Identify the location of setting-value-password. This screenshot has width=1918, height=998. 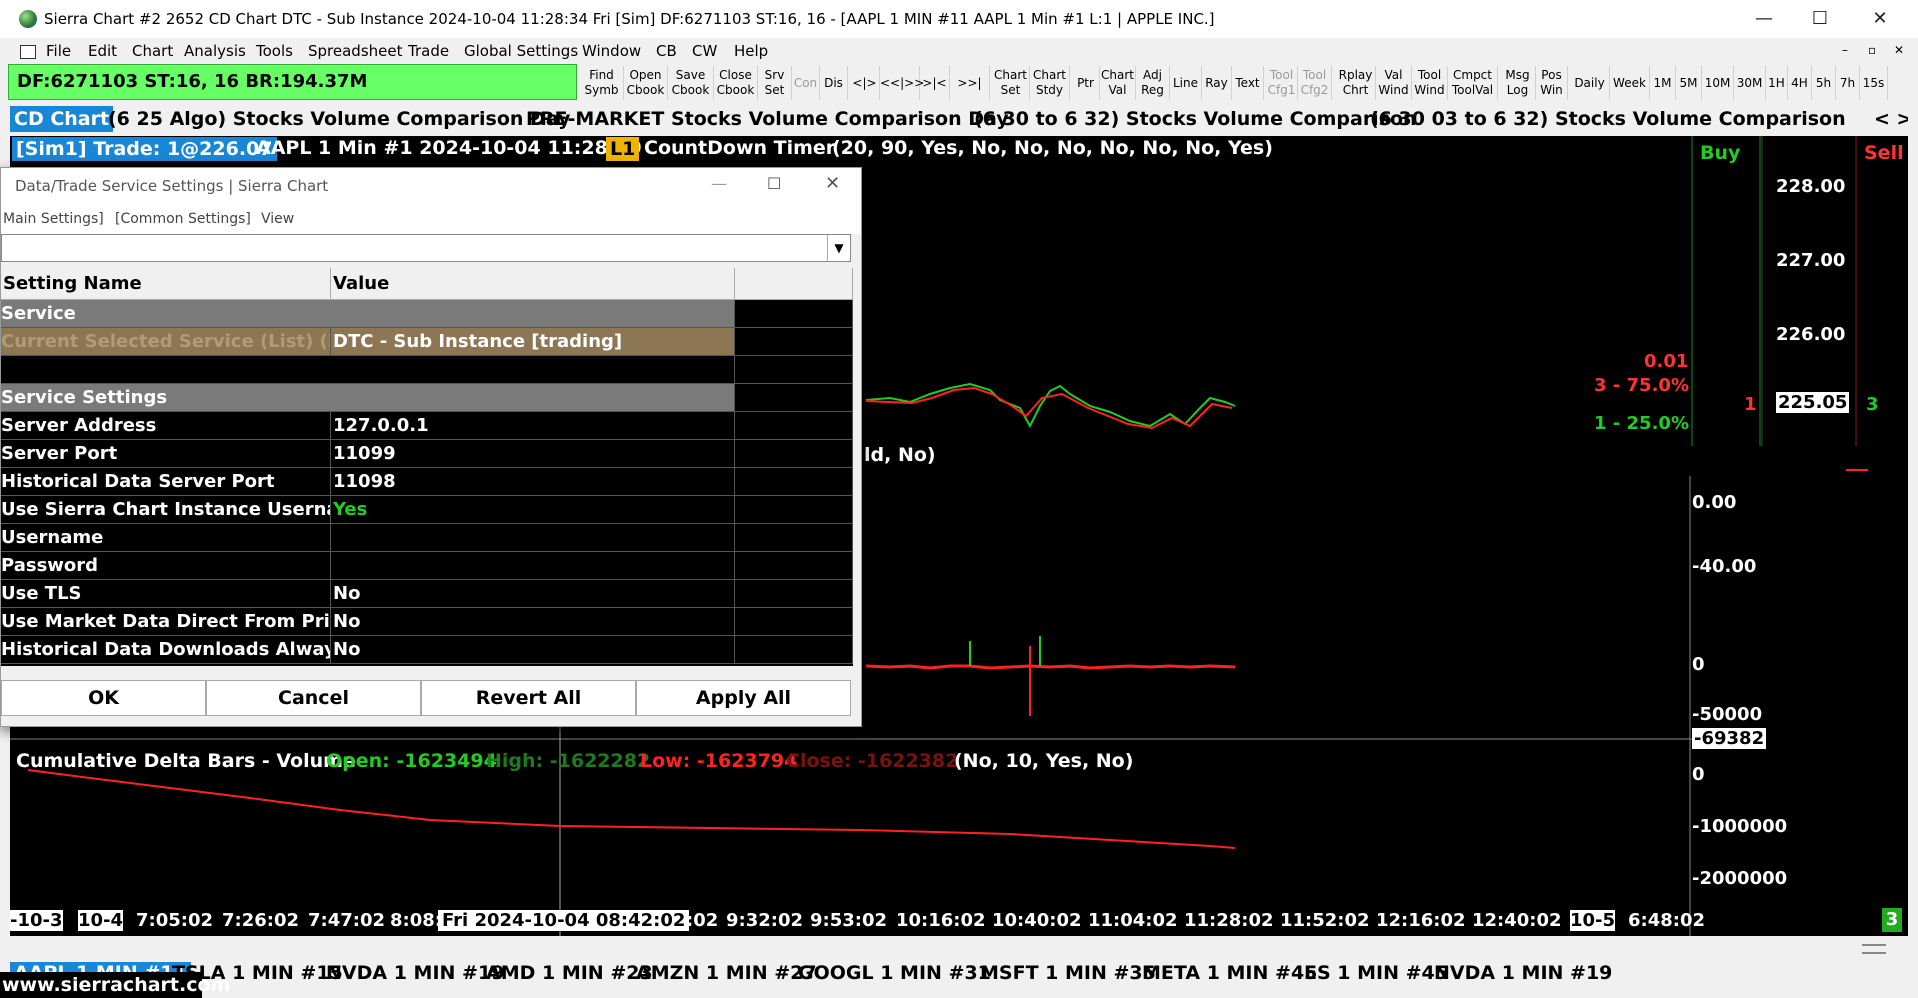
(533, 566).